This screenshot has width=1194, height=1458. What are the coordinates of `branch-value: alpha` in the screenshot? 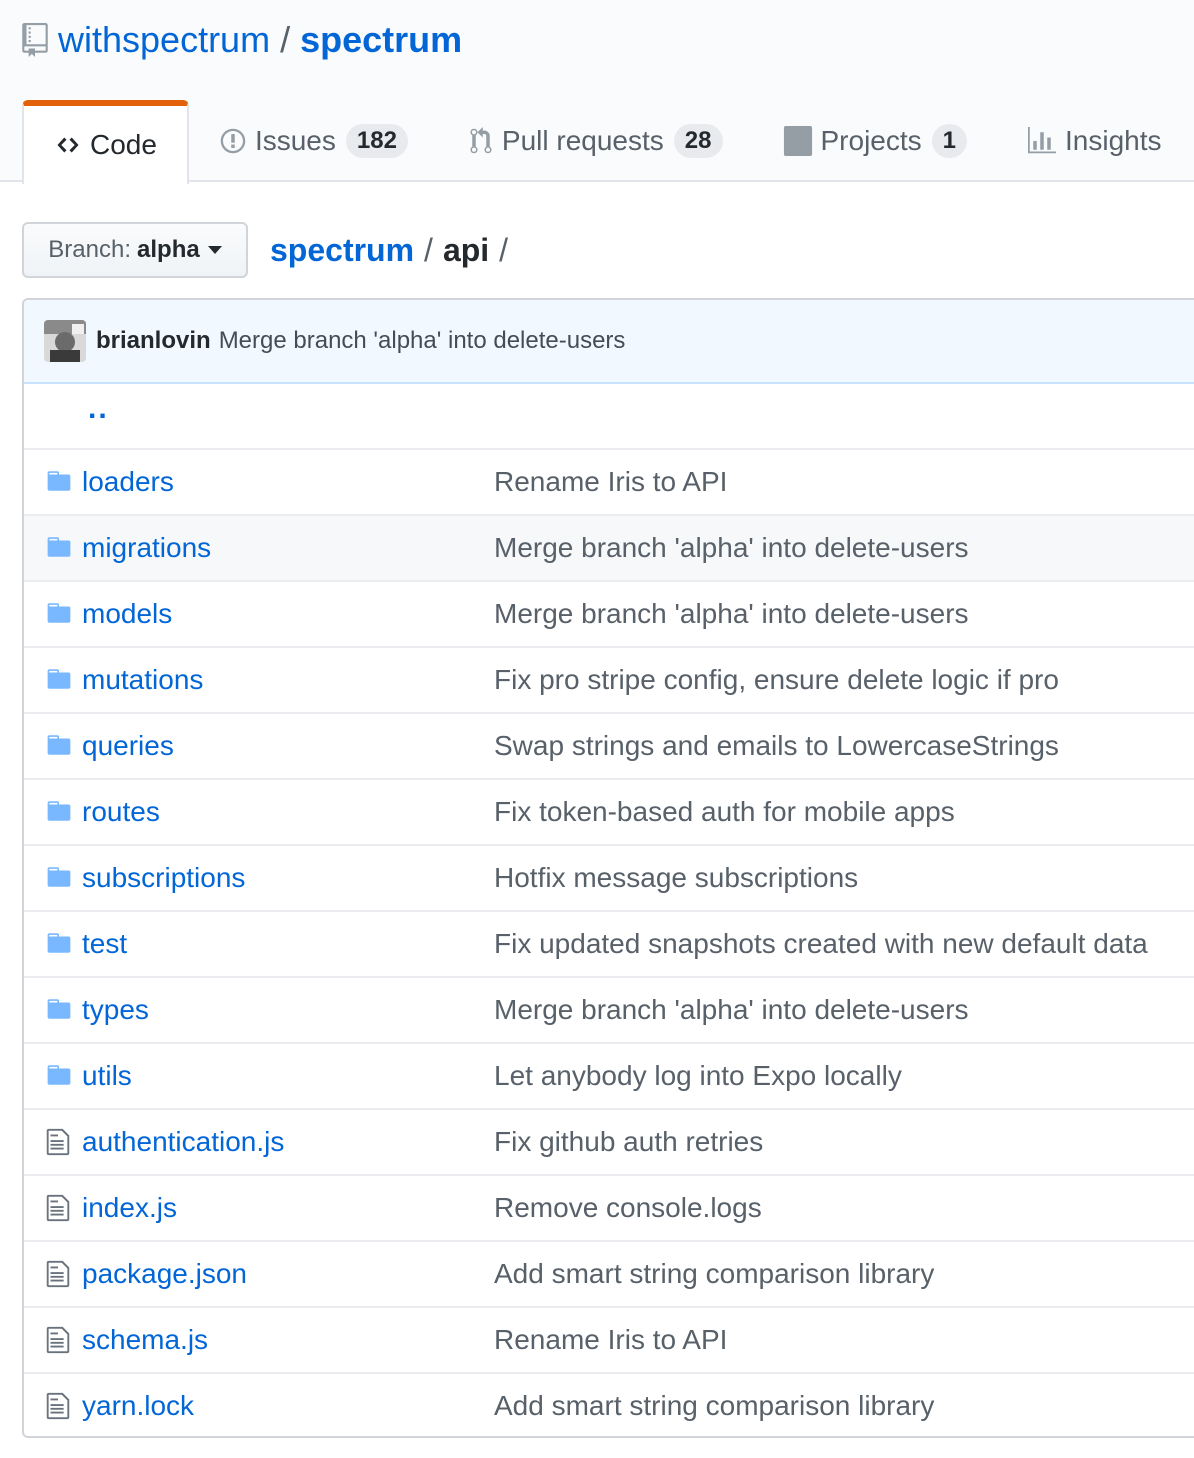 It's located at (168, 249).